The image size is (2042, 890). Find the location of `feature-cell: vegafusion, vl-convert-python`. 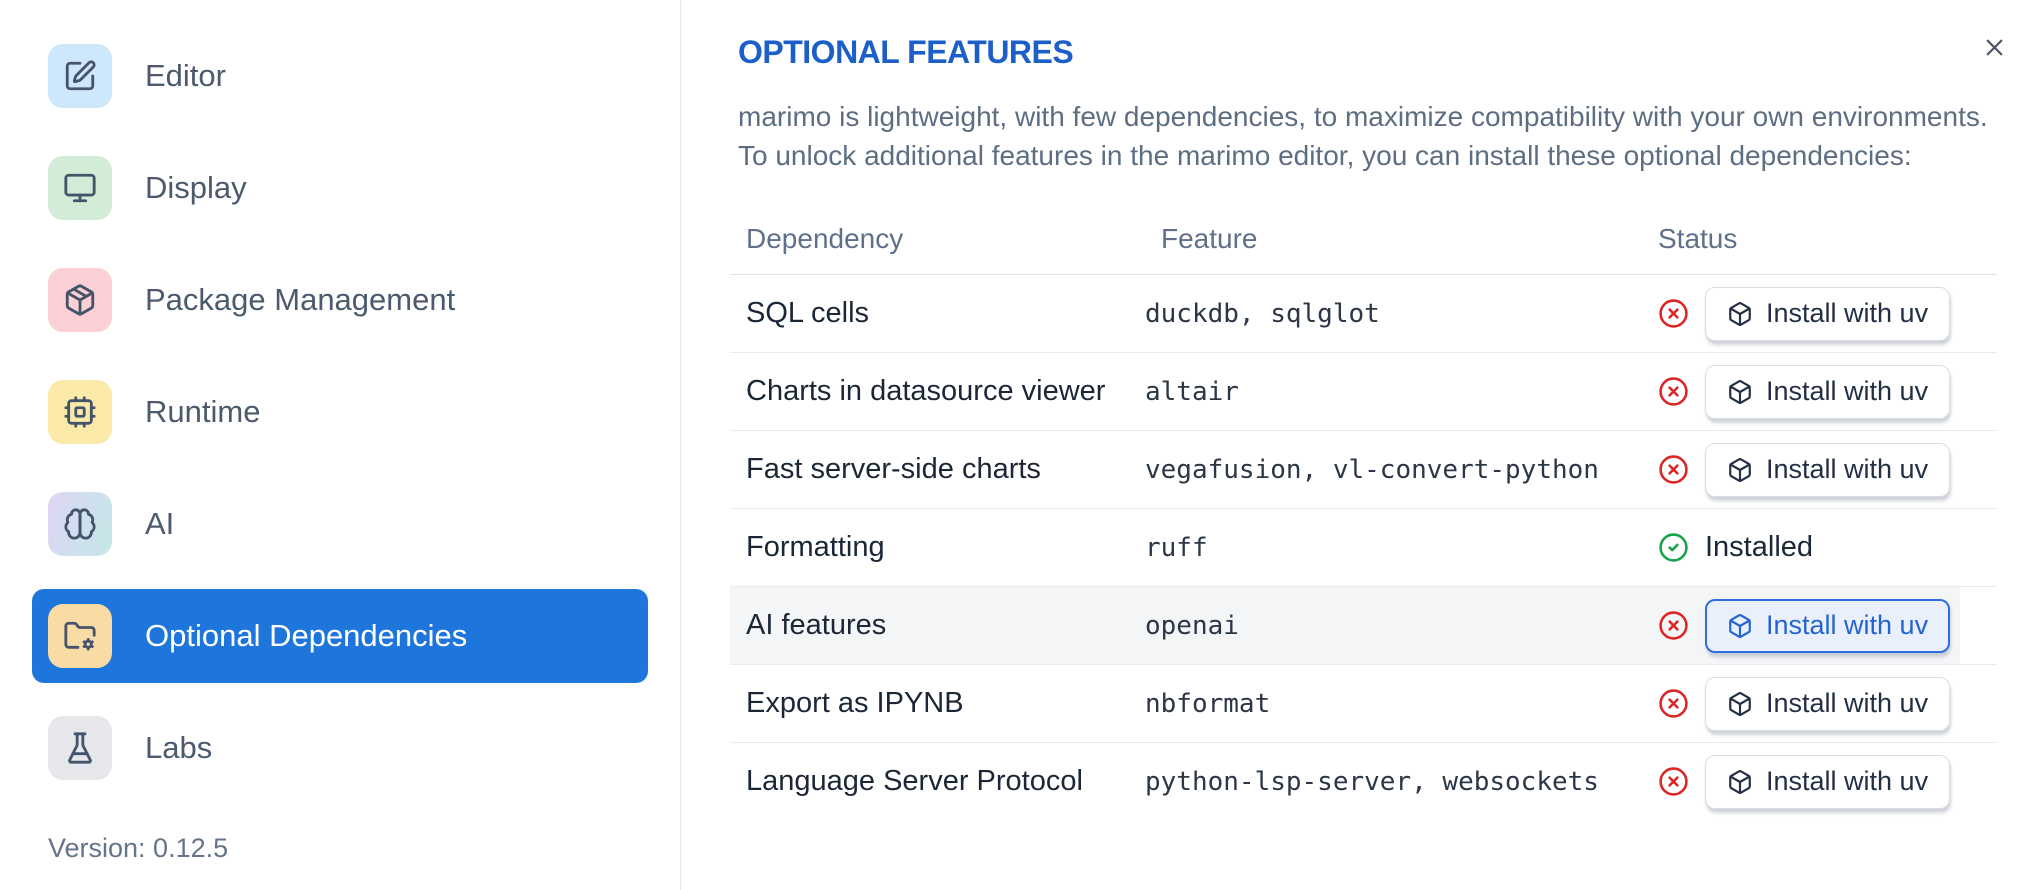

feature-cell: vegafusion, vl-convert-python is located at coordinates (1372, 469).